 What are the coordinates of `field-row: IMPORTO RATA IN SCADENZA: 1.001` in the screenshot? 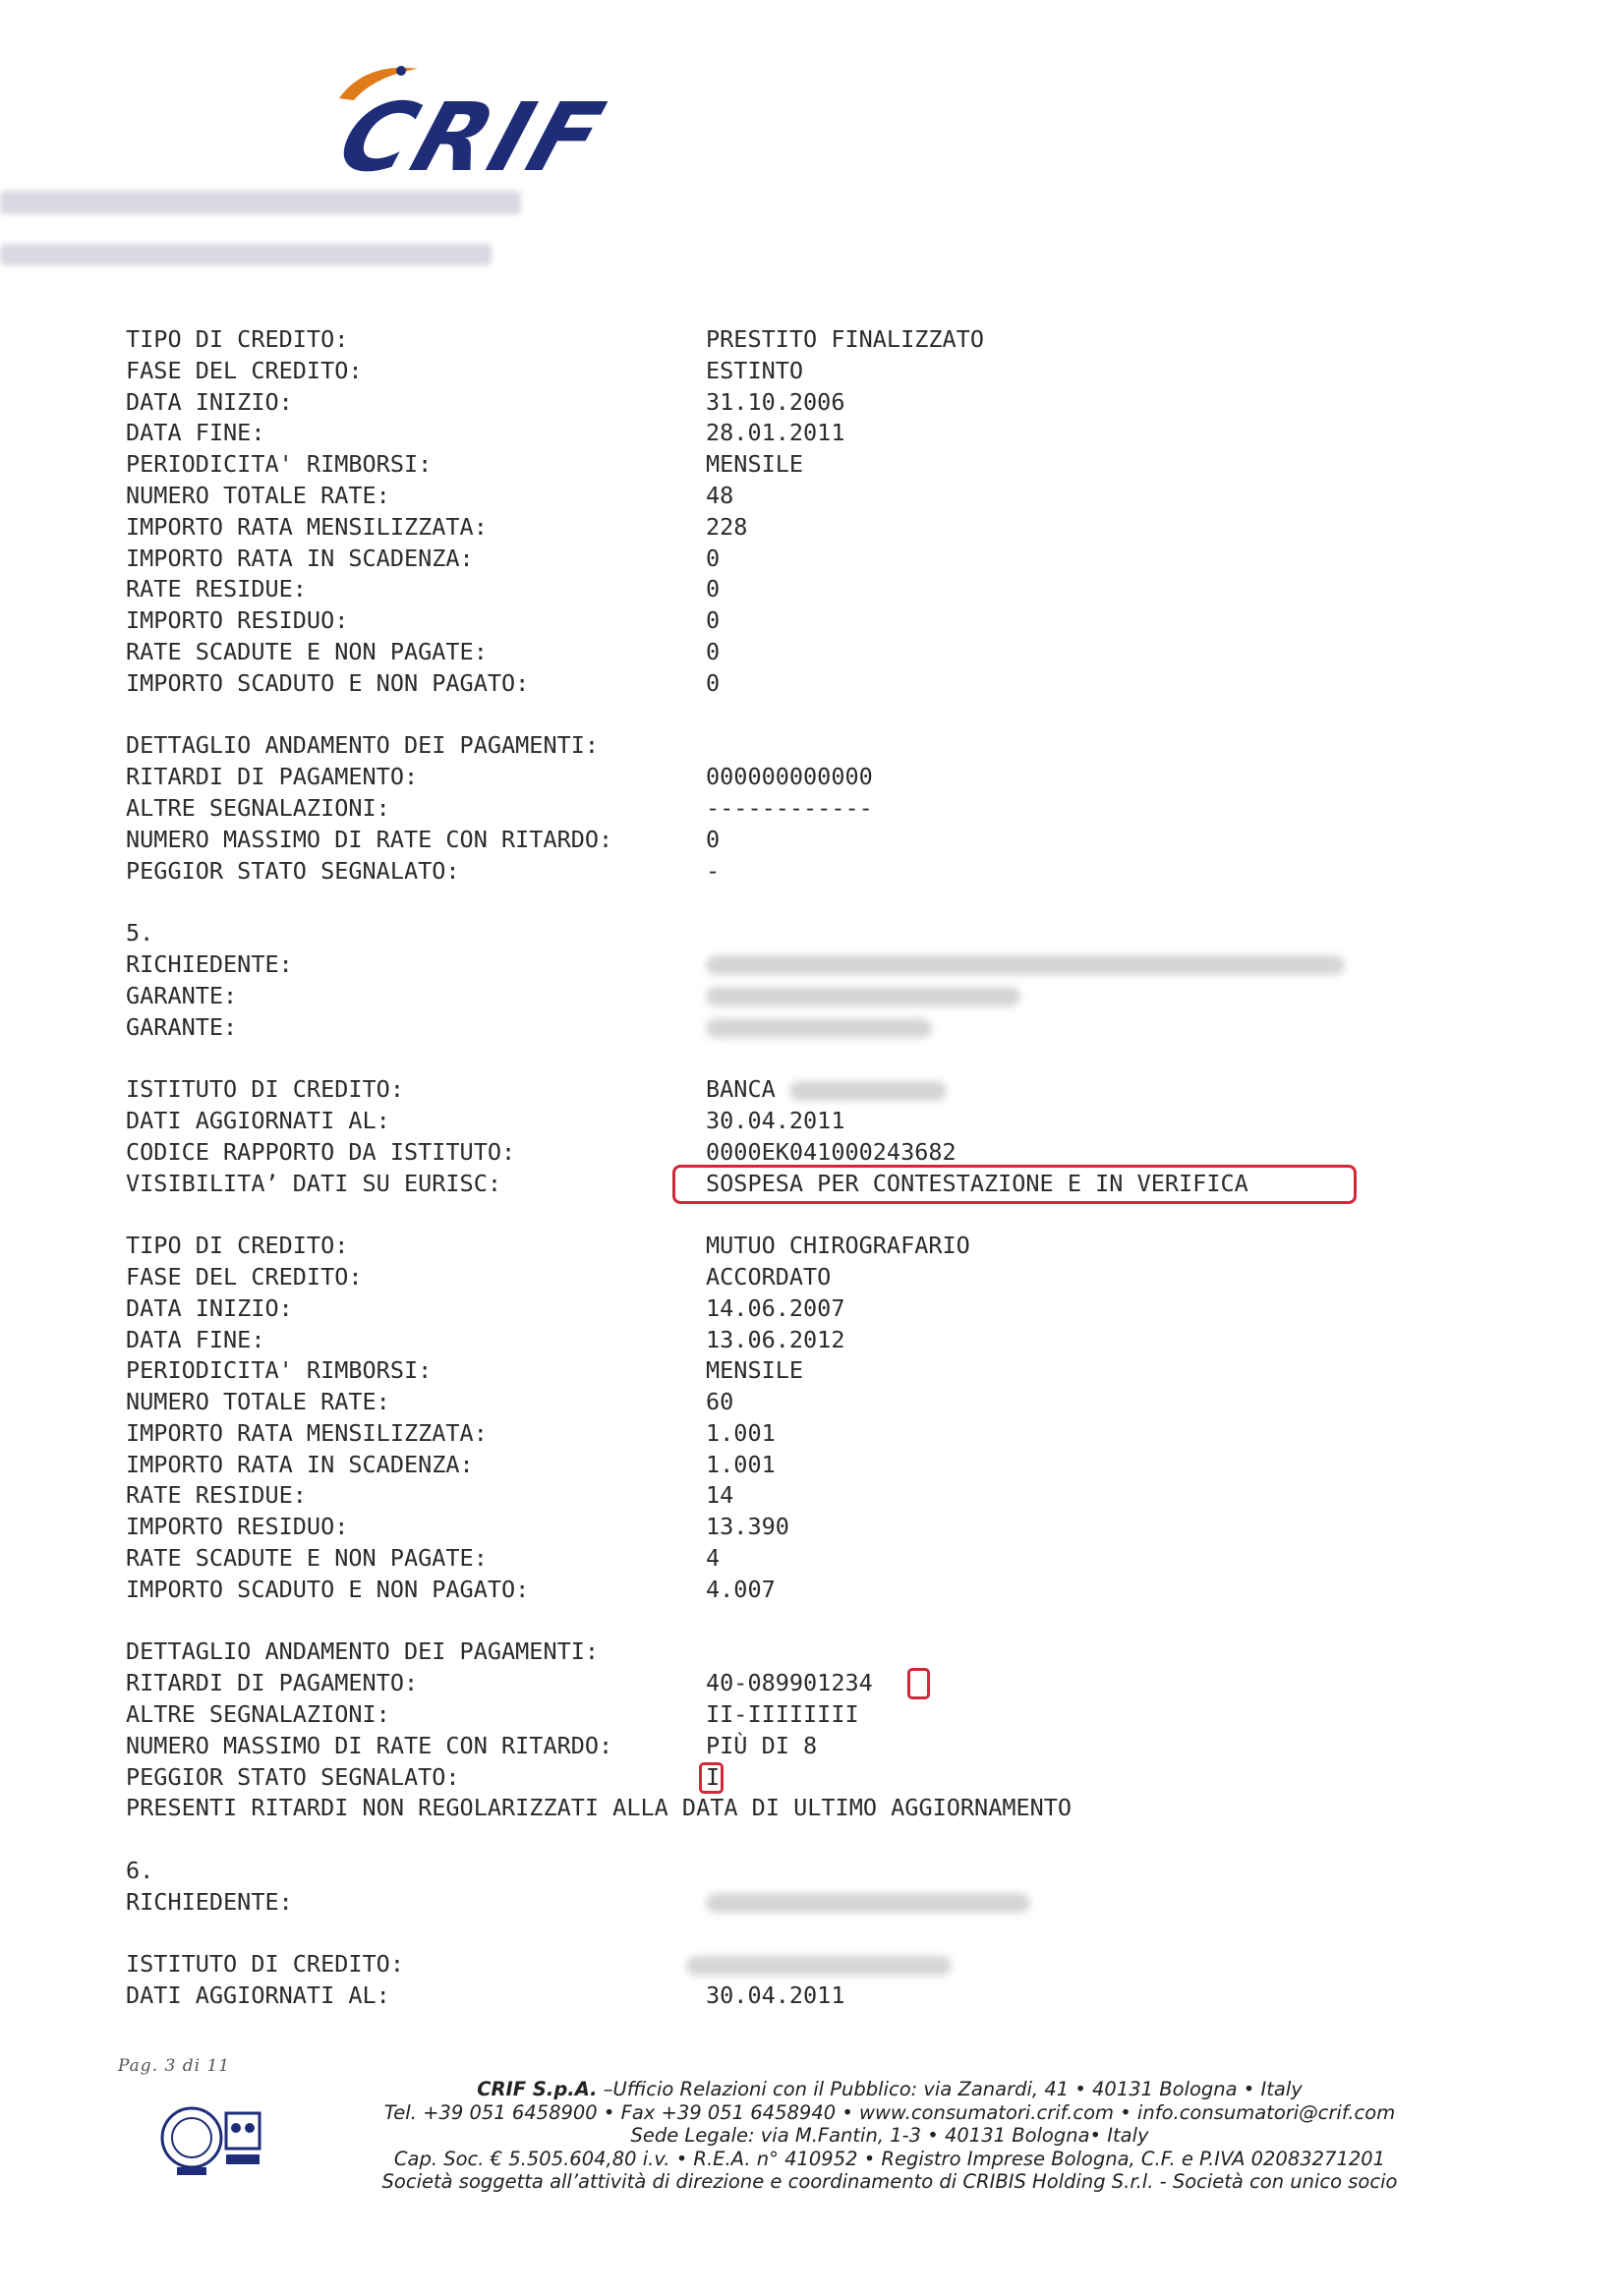 It's located at (451, 1464).